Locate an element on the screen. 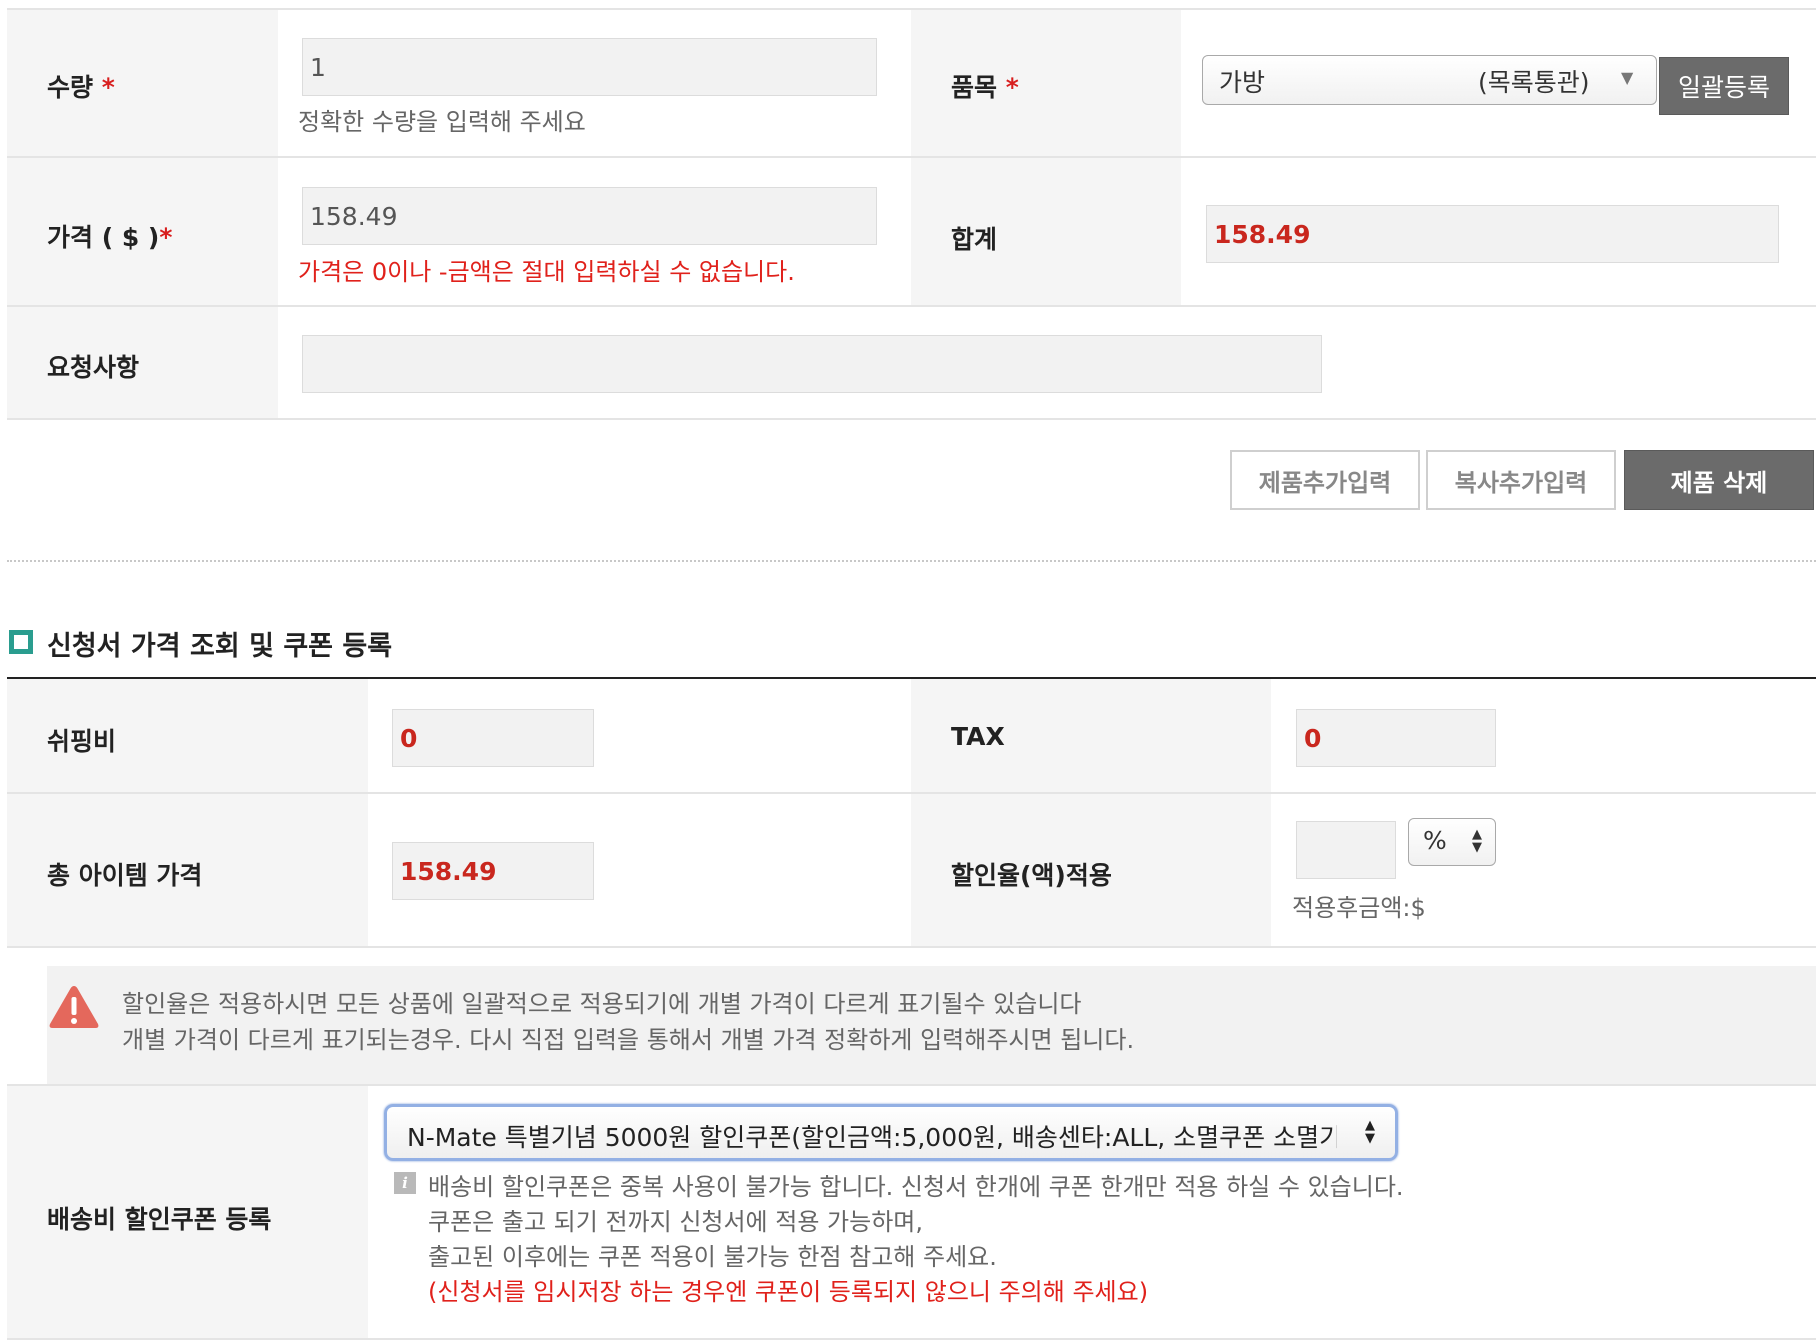 This screenshot has height=1340, width=1816. section-divider is located at coordinates (911, 561).